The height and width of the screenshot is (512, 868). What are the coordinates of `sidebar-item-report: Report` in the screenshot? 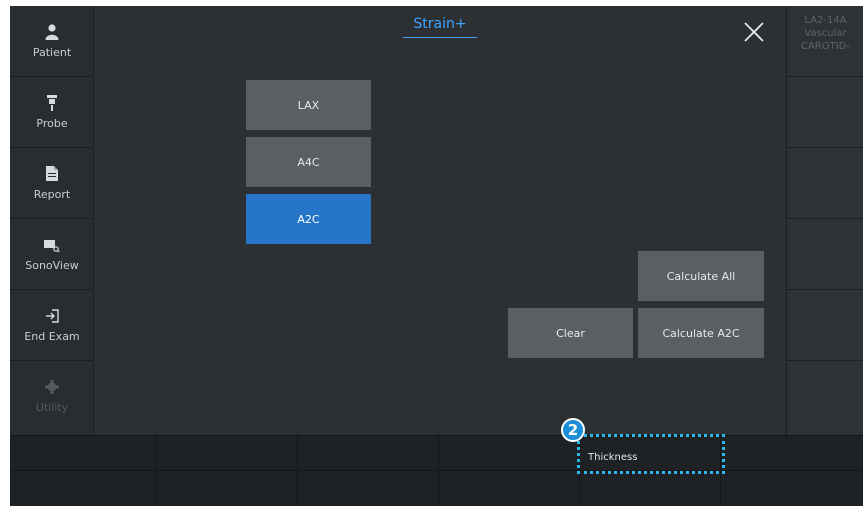 It's located at (52, 183).